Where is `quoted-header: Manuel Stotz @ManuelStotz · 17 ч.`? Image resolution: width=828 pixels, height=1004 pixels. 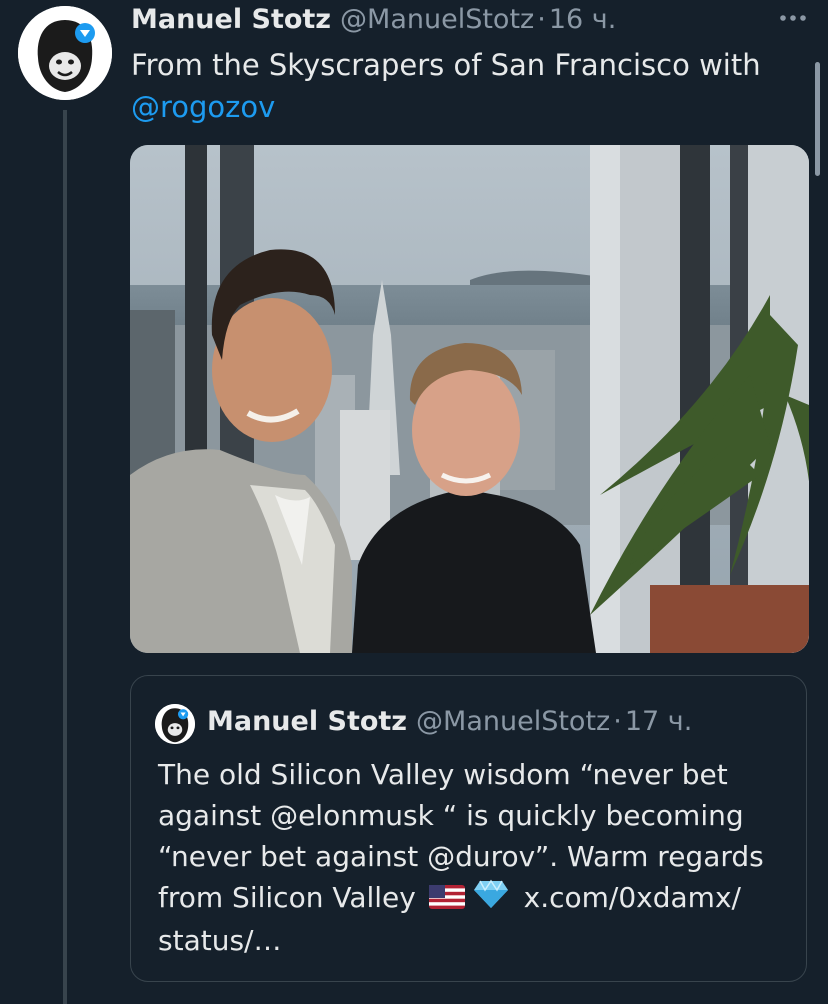
quoted-header: Manuel Stotz @ManuelStotz · 17 ч. is located at coordinates (449, 721).